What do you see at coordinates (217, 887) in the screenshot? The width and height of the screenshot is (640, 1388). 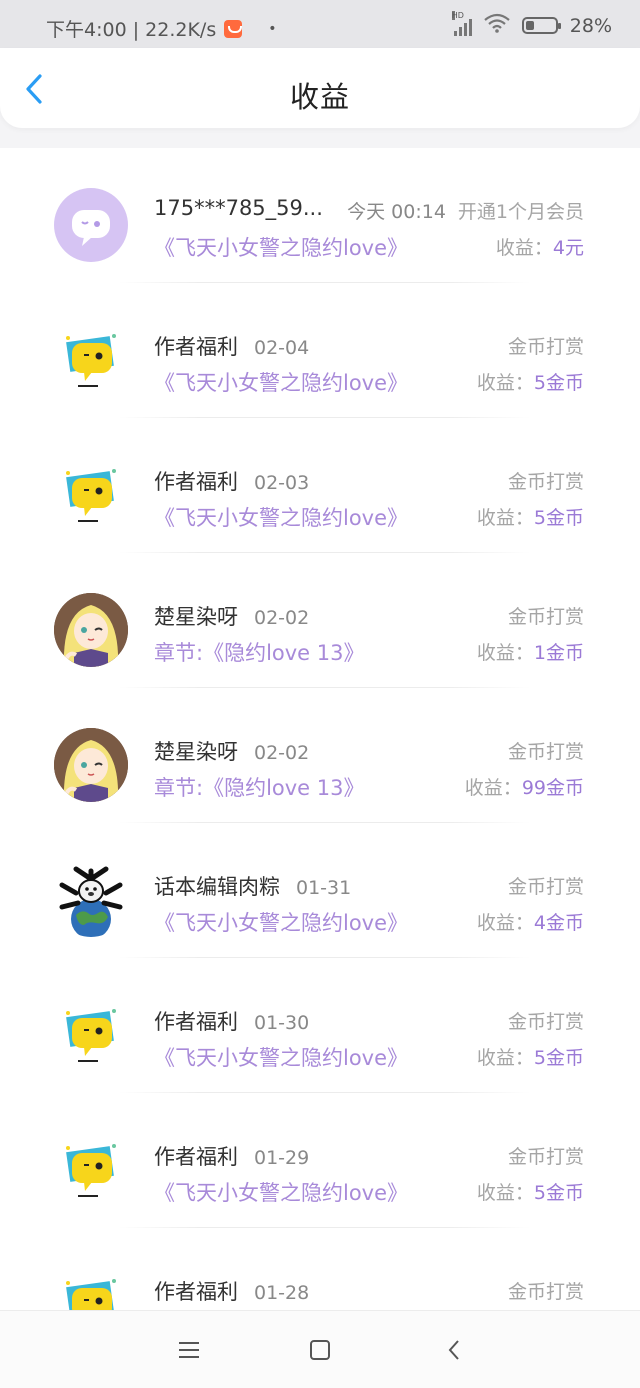 I see `payer-name-text: 话本编辑肉粽` at bounding box center [217, 887].